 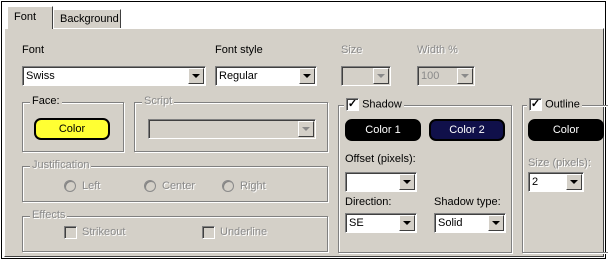 I want to click on radio-center, so click(x=150, y=186).